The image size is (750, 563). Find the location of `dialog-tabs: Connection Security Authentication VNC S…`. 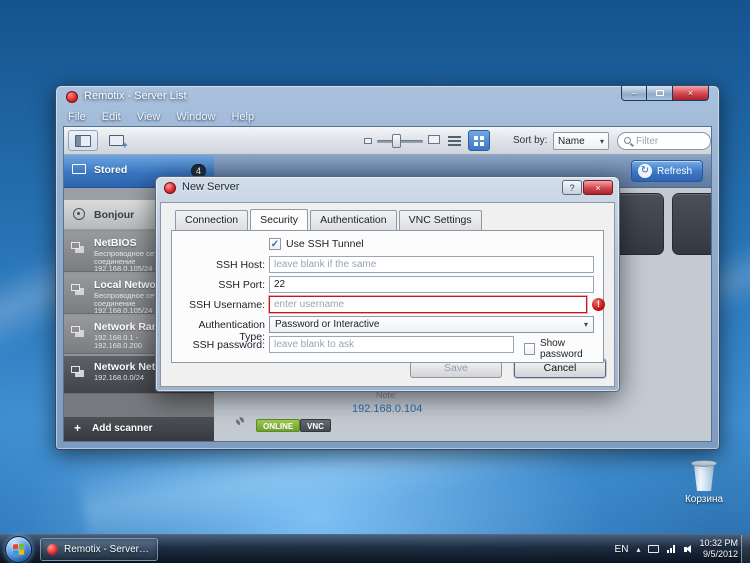

dialog-tabs: Connection Security Authentication VNC S… is located at coordinates (329, 219).